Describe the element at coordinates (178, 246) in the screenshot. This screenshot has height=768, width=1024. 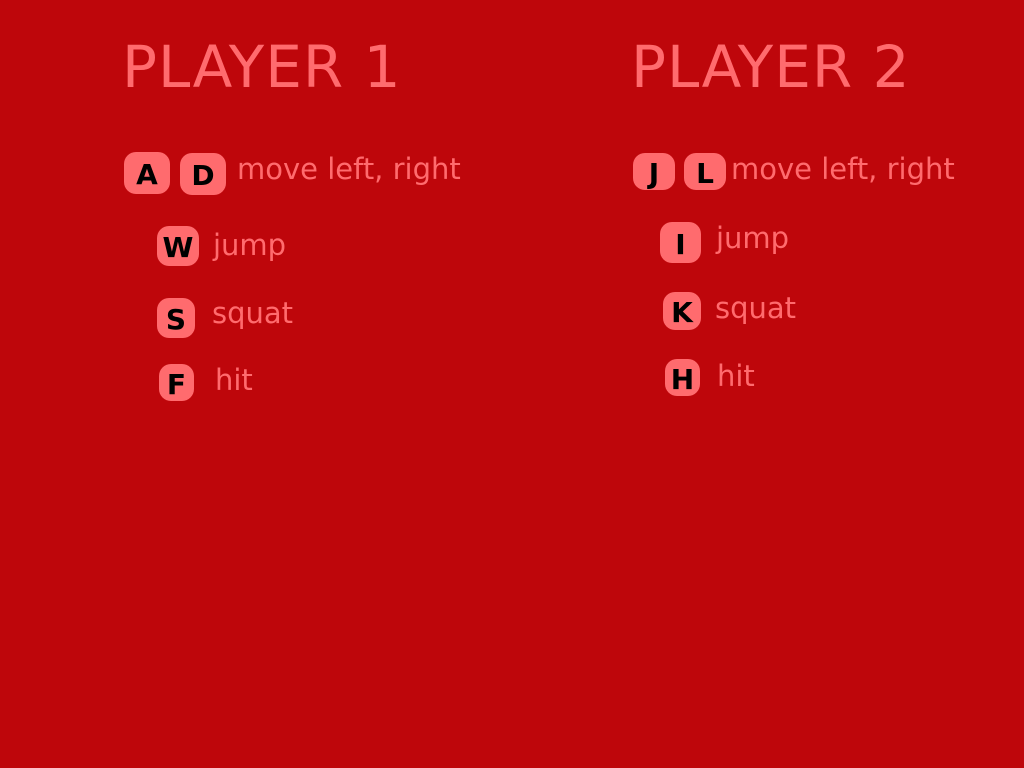
I see `key-w: W` at that location.